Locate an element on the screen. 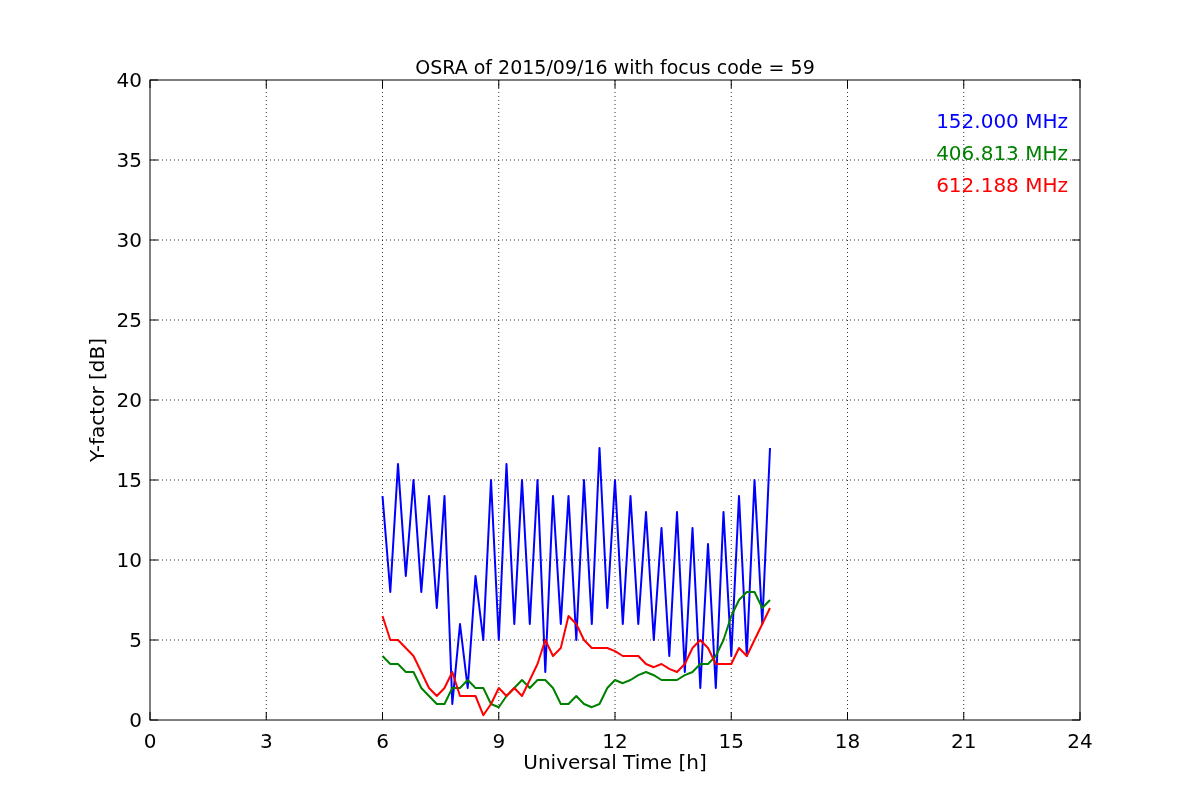  tick-label: 20 is located at coordinates (129, 400).